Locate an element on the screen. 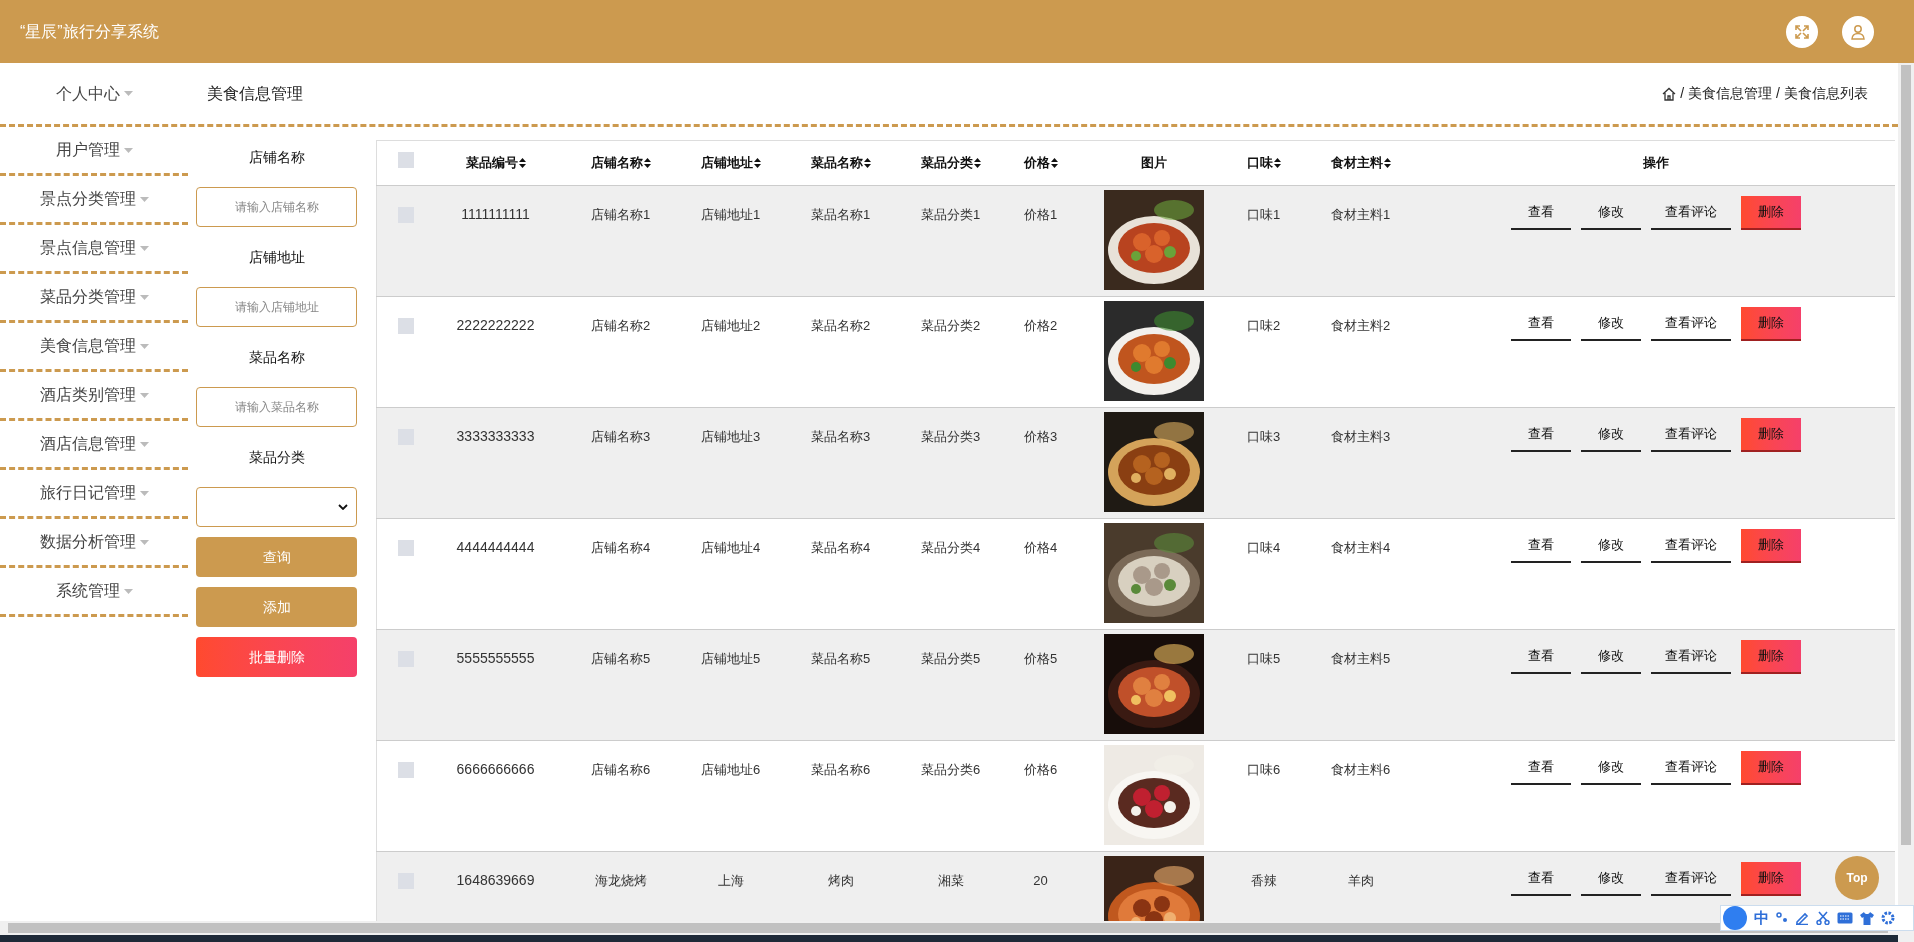 This screenshot has height=942, width=1914. table-cell: 店铺地址4 is located at coordinates (730, 547).